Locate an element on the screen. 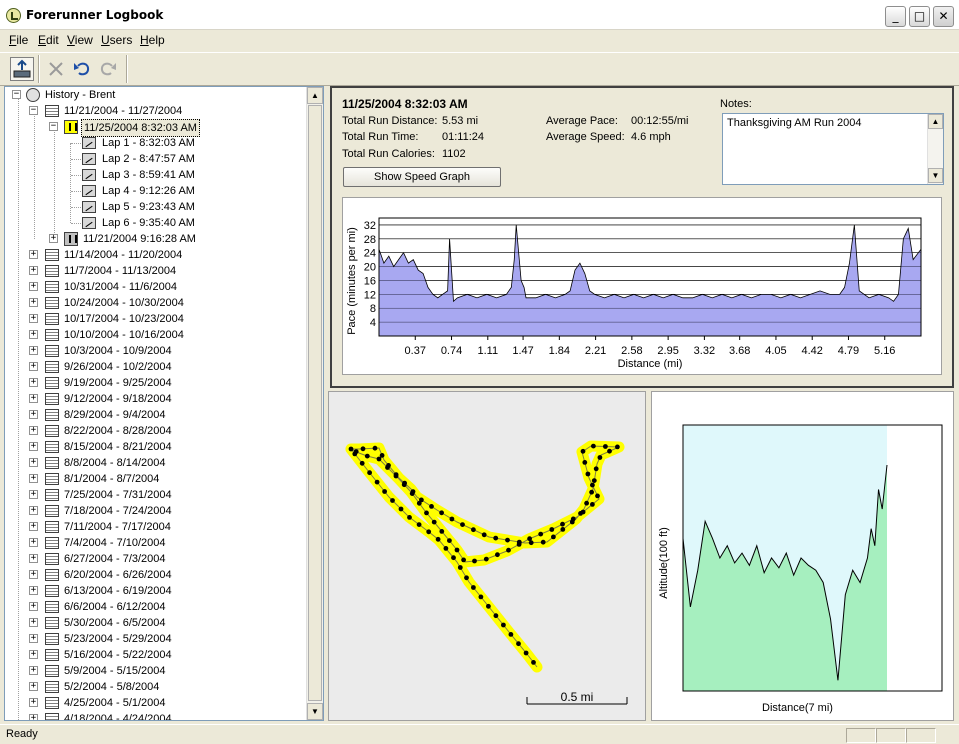  close-button: ✕ is located at coordinates (943, 16).